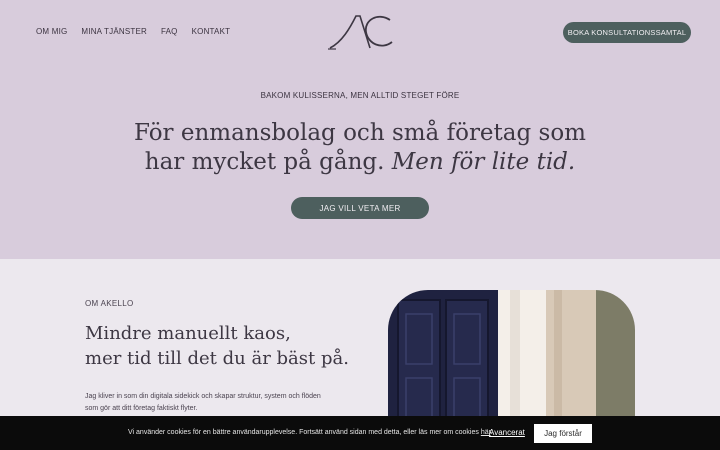 The width and height of the screenshot is (720, 450). Describe the element at coordinates (109, 303) in the screenshot. I see `about-eyebrow: OM AKELLO` at that location.